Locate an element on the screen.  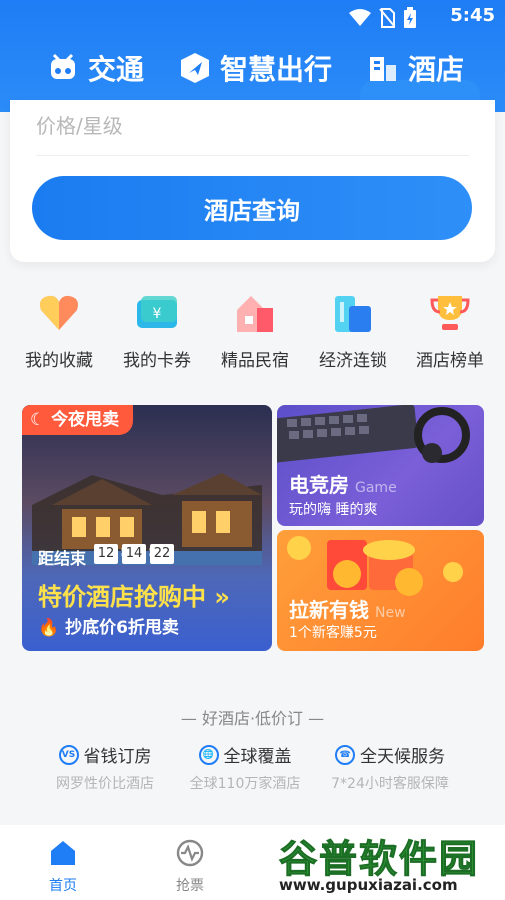
promo-subtitle: 🔥 抄底价6折甩卖 is located at coordinates (108, 628).